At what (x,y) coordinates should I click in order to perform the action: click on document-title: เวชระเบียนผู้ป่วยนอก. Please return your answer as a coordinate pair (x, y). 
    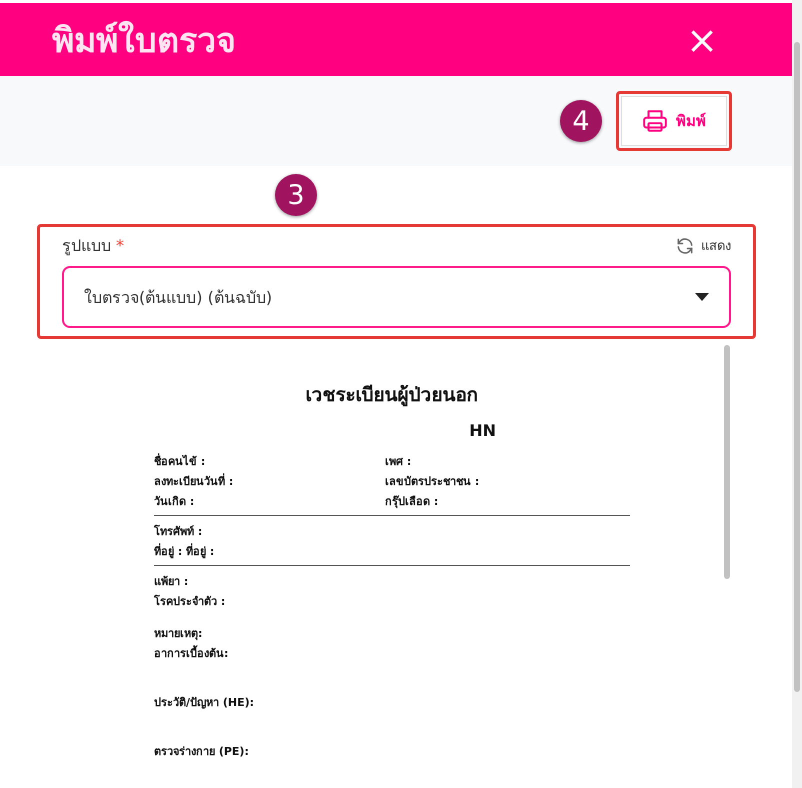
    Looking at the image, I should click on (392, 395).